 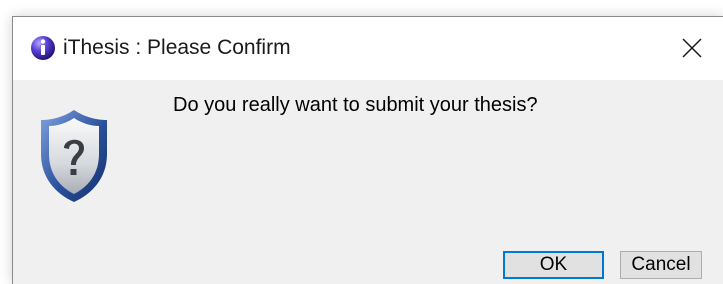 I want to click on question-shield-icon, so click(x=74, y=156).